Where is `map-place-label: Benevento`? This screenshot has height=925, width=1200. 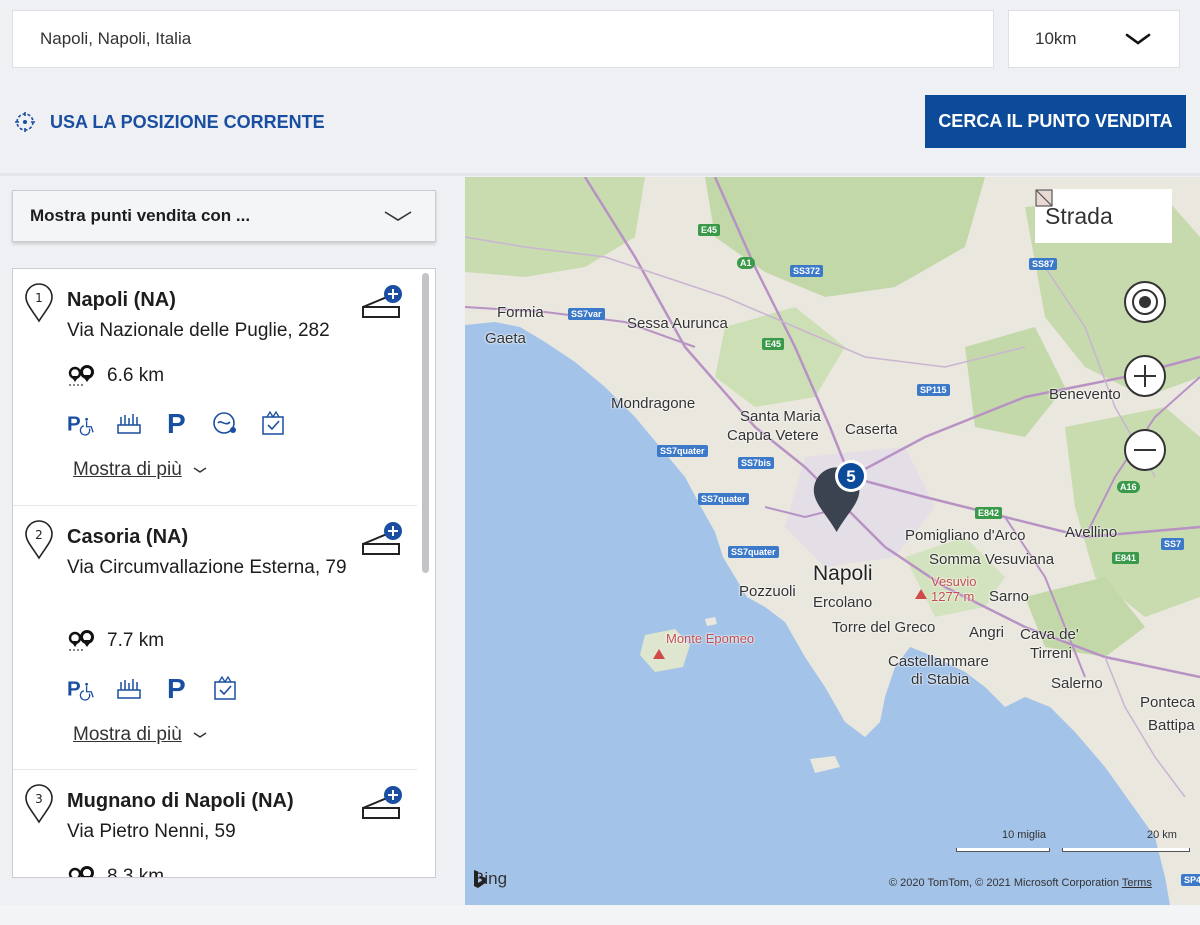
map-place-label: Benevento is located at coordinates (1085, 394).